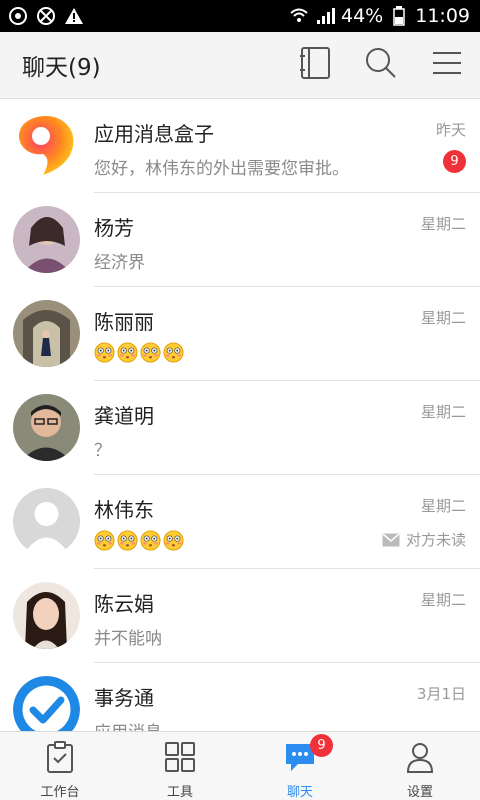 Image resolution: width=480 pixels, height=800 pixels. What do you see at coordinates (74, 16) in the screenshot?
I see `warning-icon` at bounding box center [74, 16].